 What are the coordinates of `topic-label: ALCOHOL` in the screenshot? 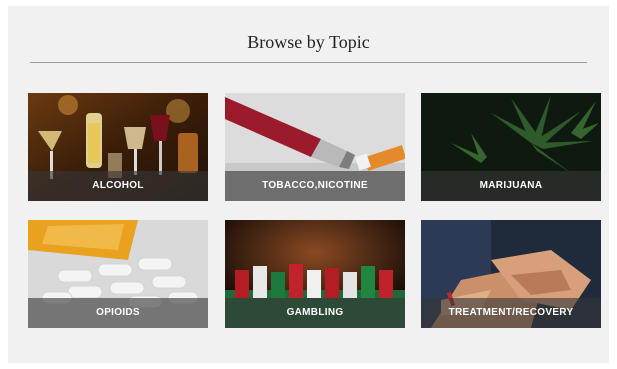 It's located at (118, 186).